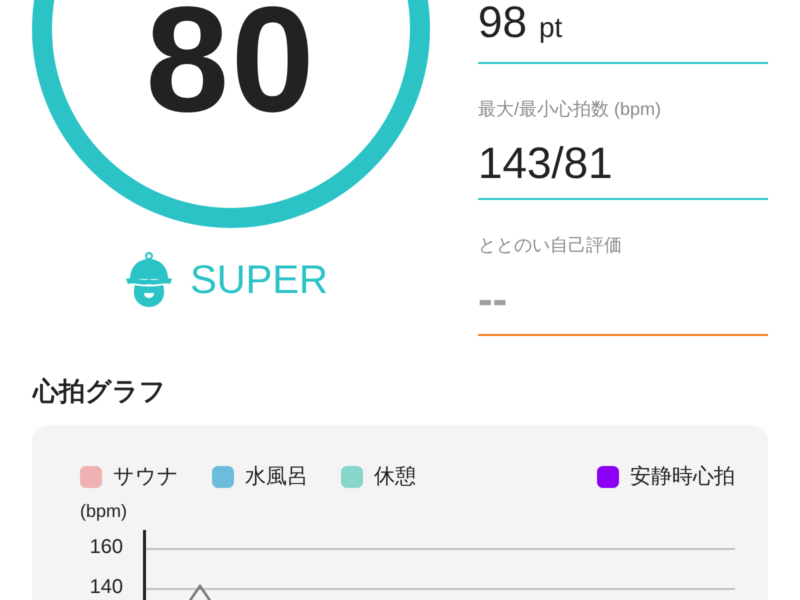  Describe the element at coordinates (545, 164) in the screenshot. I see `metric-value: 143/81` at that location.